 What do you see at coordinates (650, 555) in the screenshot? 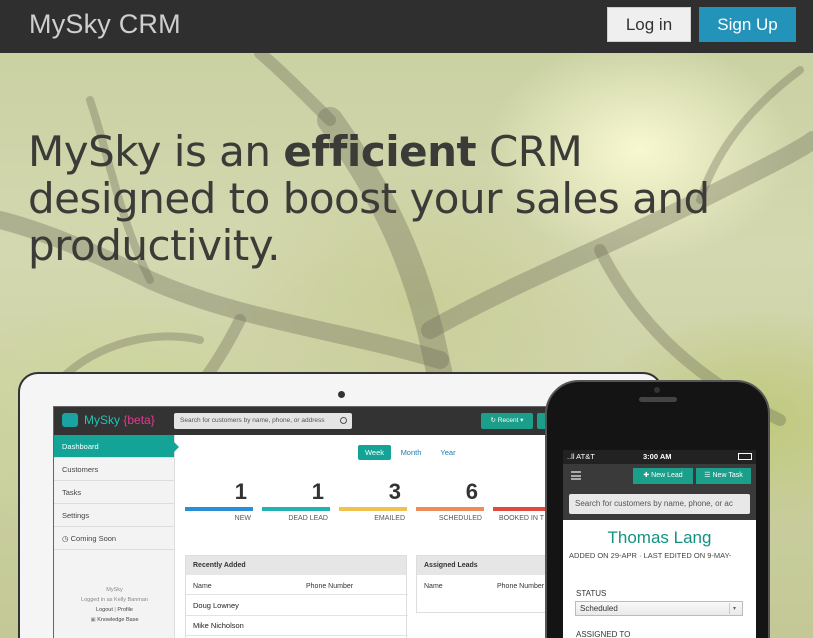
I see `contact-meta: ADDED ON 29-APR · LAST EDITED ON 9-MAY-` at bounding box center [650, 555].